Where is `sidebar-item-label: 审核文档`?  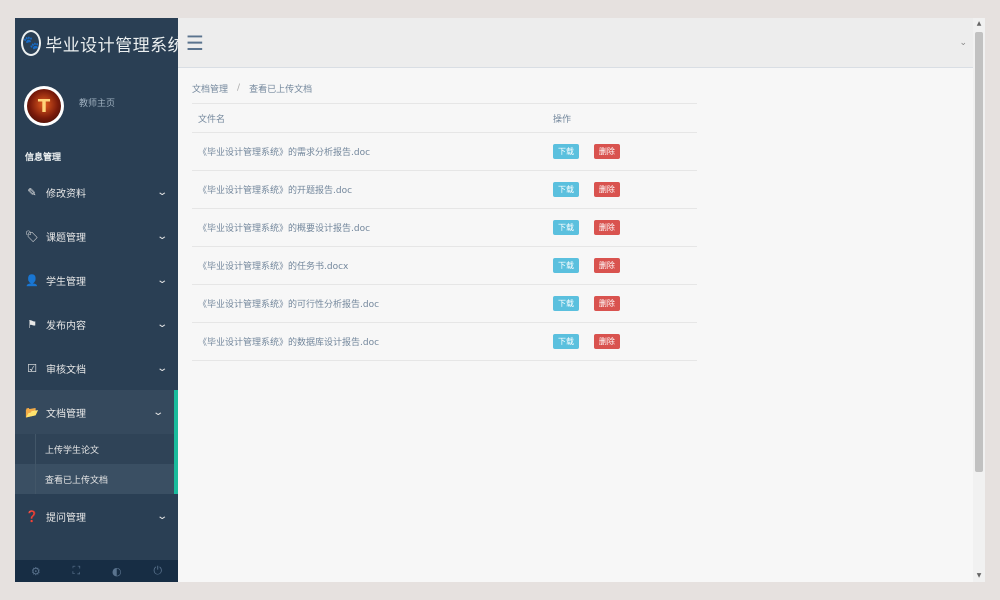
sidebar-item-label: 审核文档 is located at coordinates (66, 370).